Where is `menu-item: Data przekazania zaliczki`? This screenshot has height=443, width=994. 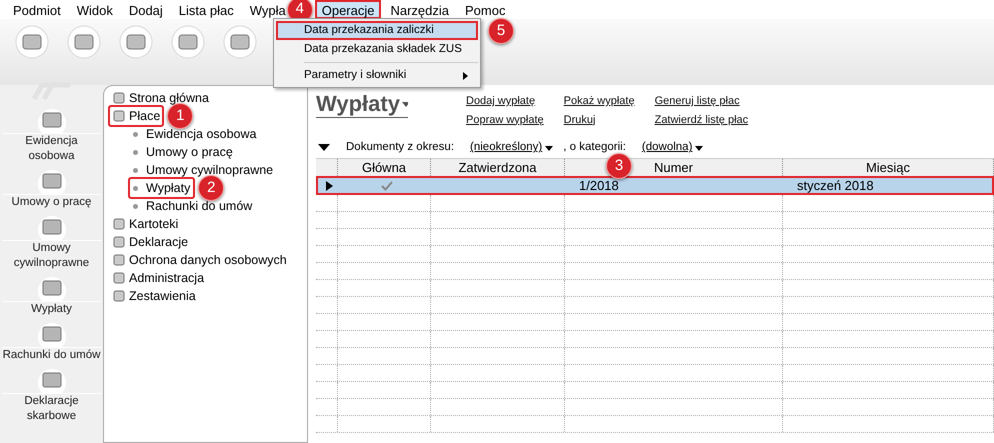 menu-item: Data przekazania zaliczki is located at coordinates (377, 30).